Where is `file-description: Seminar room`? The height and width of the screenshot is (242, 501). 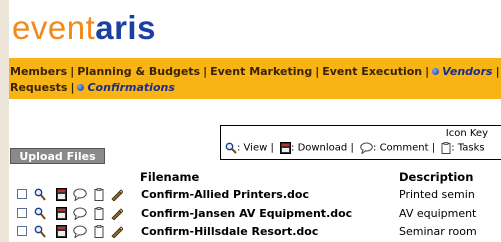
file-description: Seminar room is located at coordinates (438, 231).